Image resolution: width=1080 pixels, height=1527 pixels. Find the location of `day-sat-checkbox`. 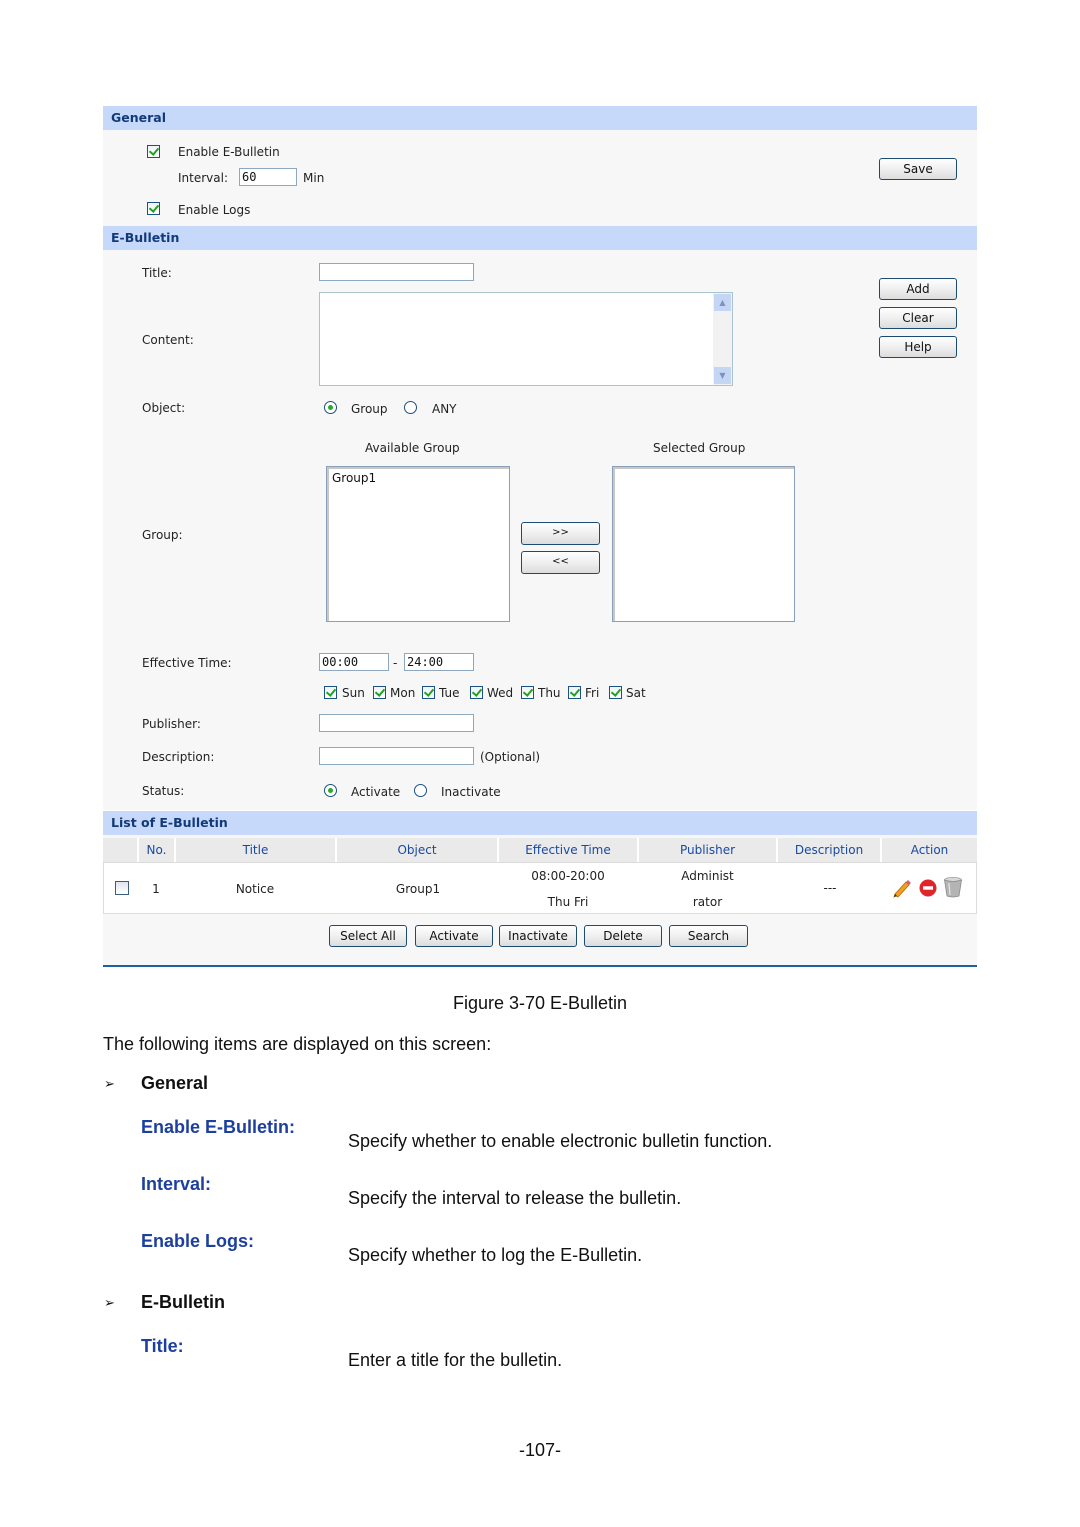

day-sat-checkbox is located at coordinates (615, 692).